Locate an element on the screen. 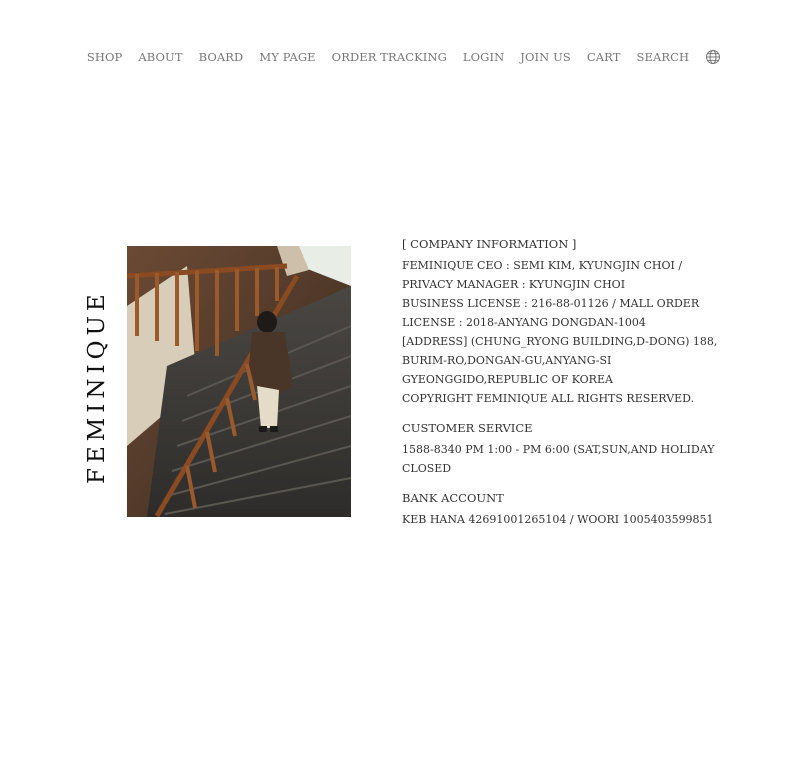 The width and height of the screenshot is (800, 764). bank-account-heading: BANK ACCOUNT is located at coordinates (453, 498).